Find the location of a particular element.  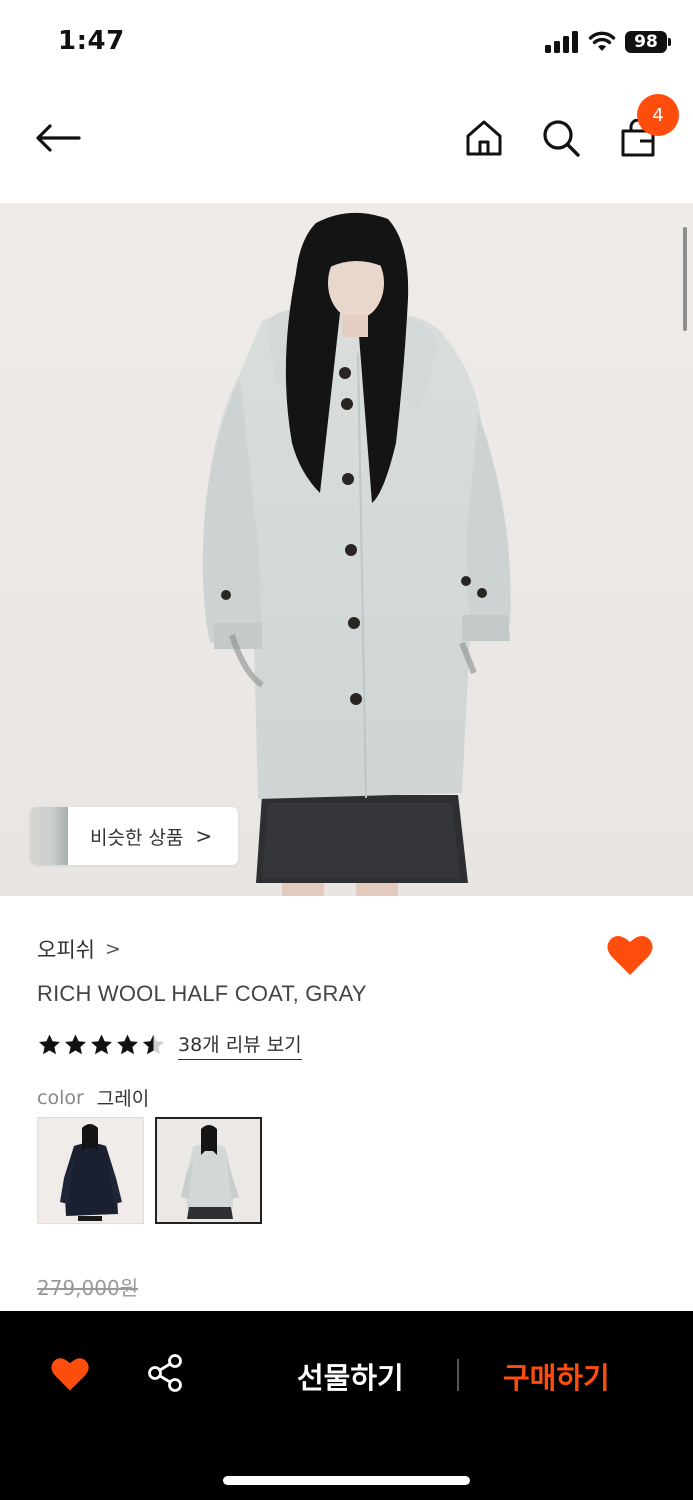

reviews-link: 38개 리뷰 보기 is located at coordinates (240, 1045).